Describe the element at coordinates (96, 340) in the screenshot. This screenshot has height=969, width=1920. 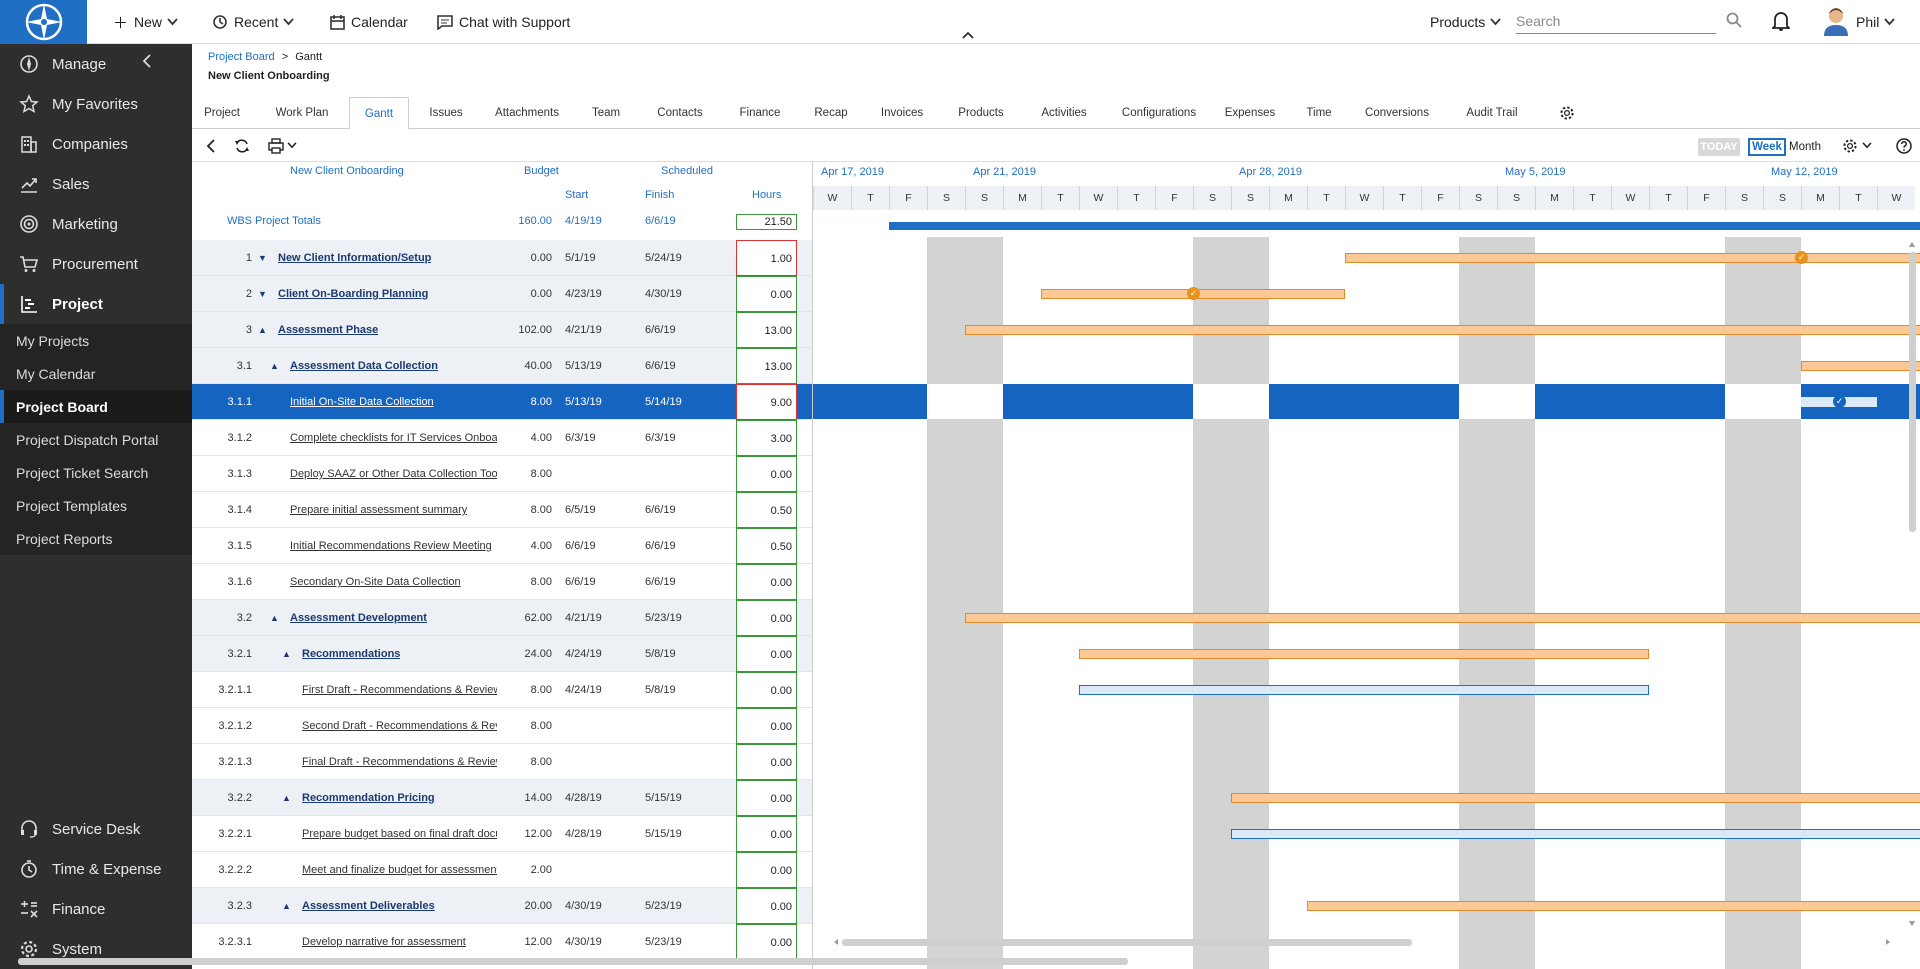
I see `submenu-my-projects: My Projects` at that location.